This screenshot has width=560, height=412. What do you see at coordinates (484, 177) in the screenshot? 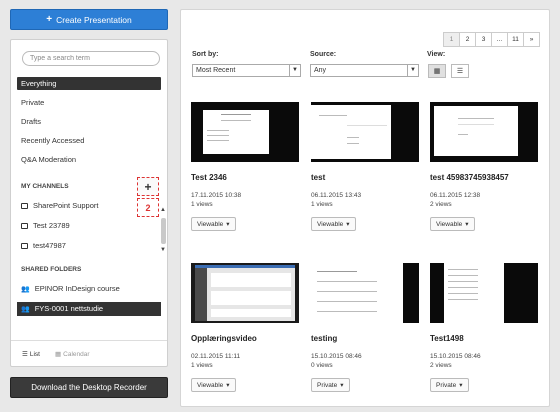
I see `card-title: test 45983745938457` at bounding box center [484, 177].